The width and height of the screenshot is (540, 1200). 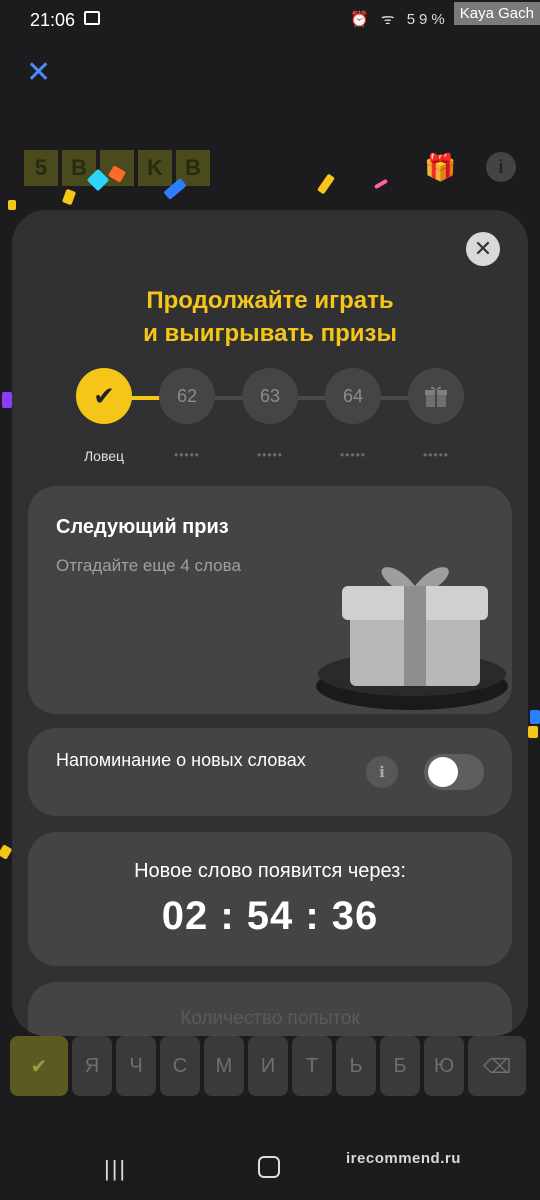 I want to click on key: Ч, so click(x=136, y=1066).